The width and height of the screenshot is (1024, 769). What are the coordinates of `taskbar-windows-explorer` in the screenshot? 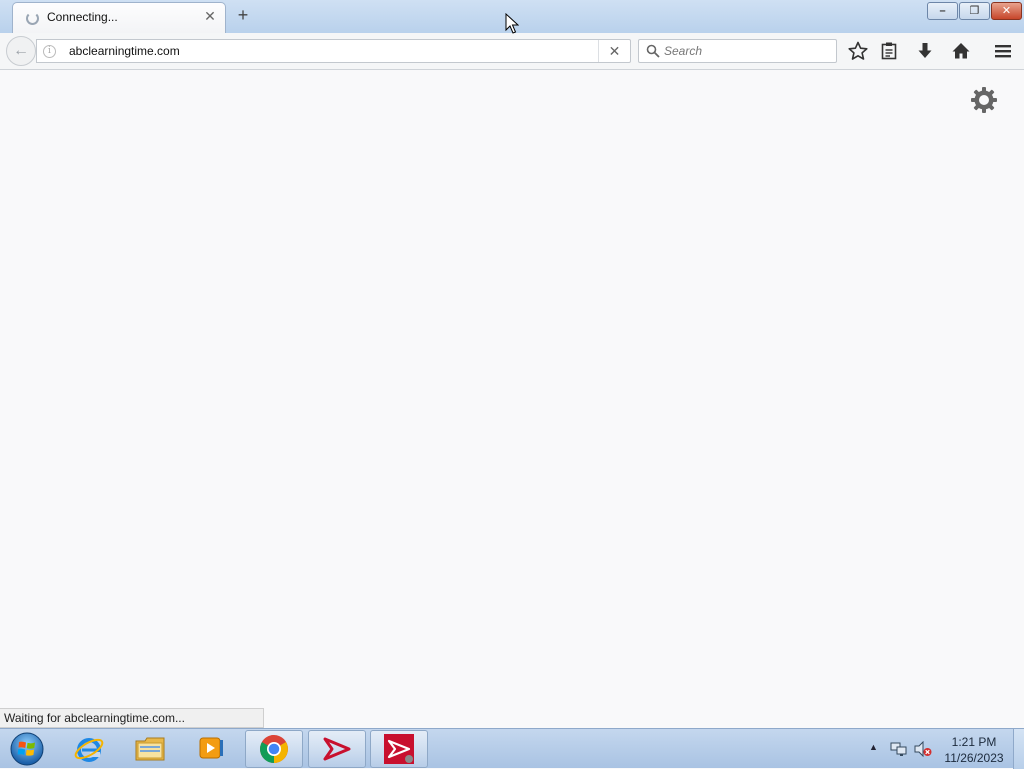 It's located at (150, 749).